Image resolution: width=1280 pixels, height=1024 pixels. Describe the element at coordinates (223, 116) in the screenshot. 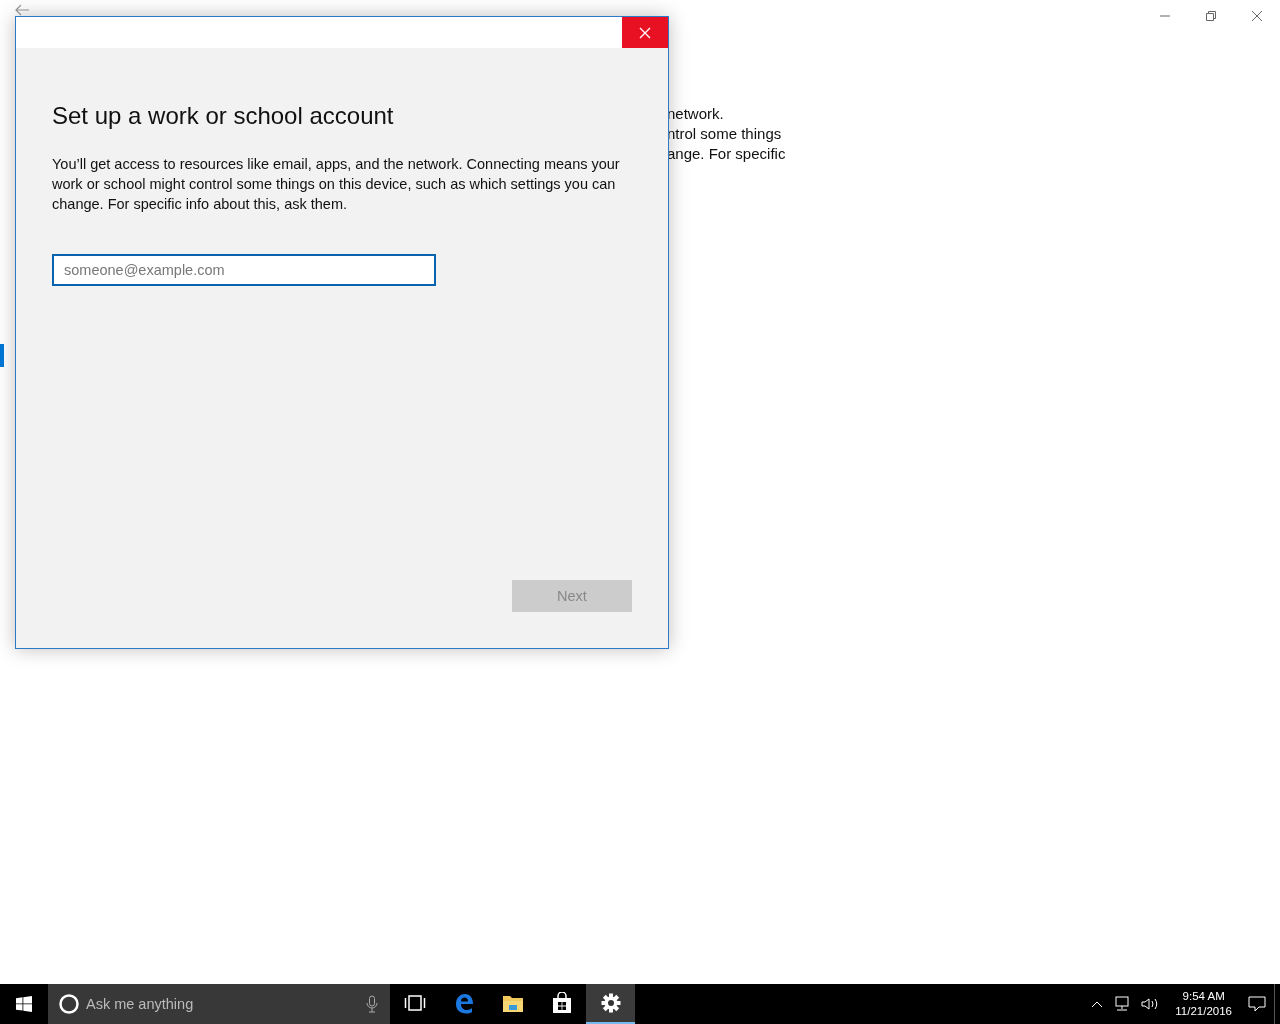

I see `dialog-heading: Set up a work or school account` at that location.